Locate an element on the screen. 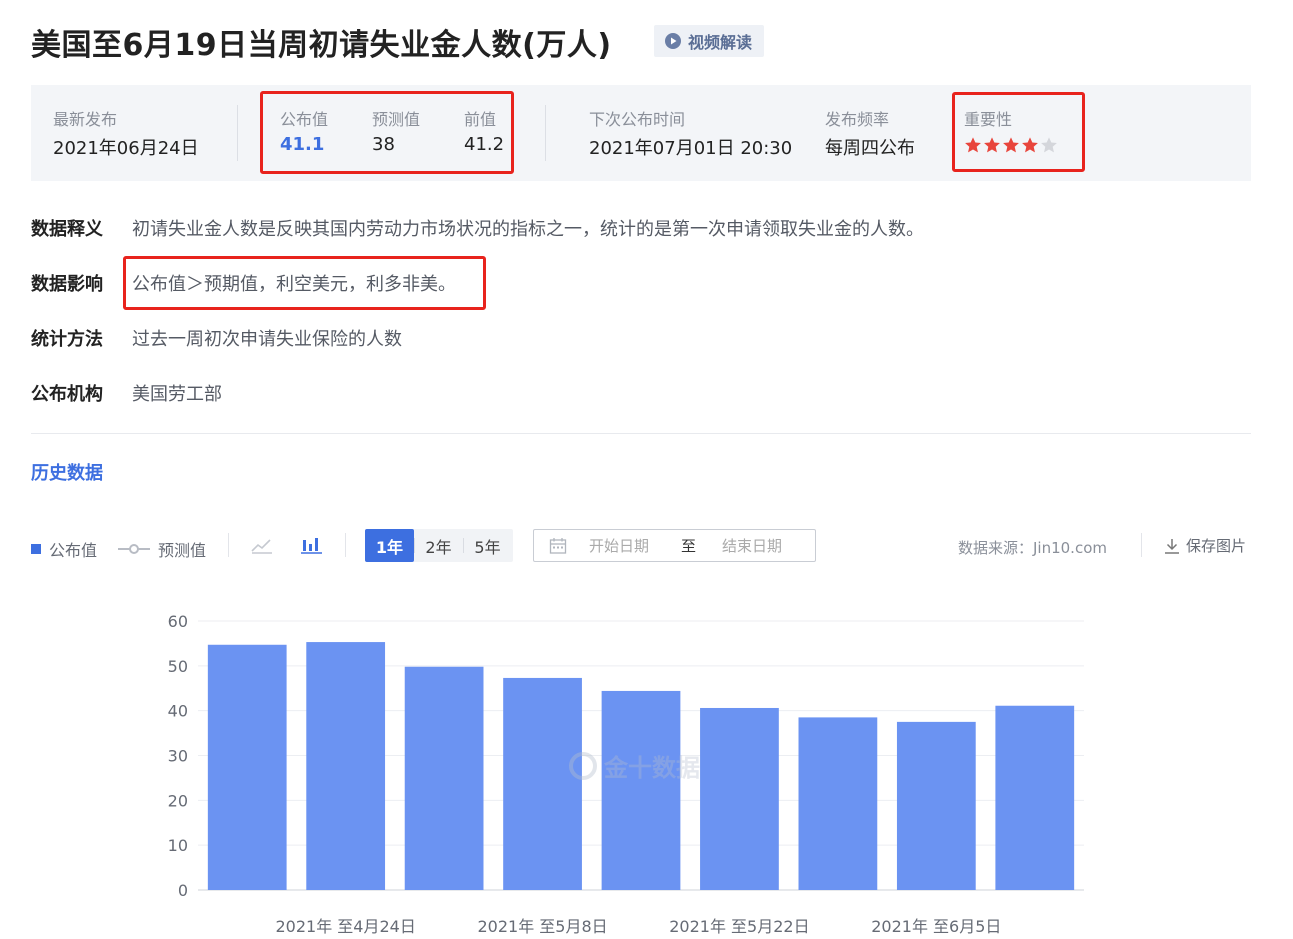  period-selector: 1年 2年 5年 is located at coordinates (439, 545).